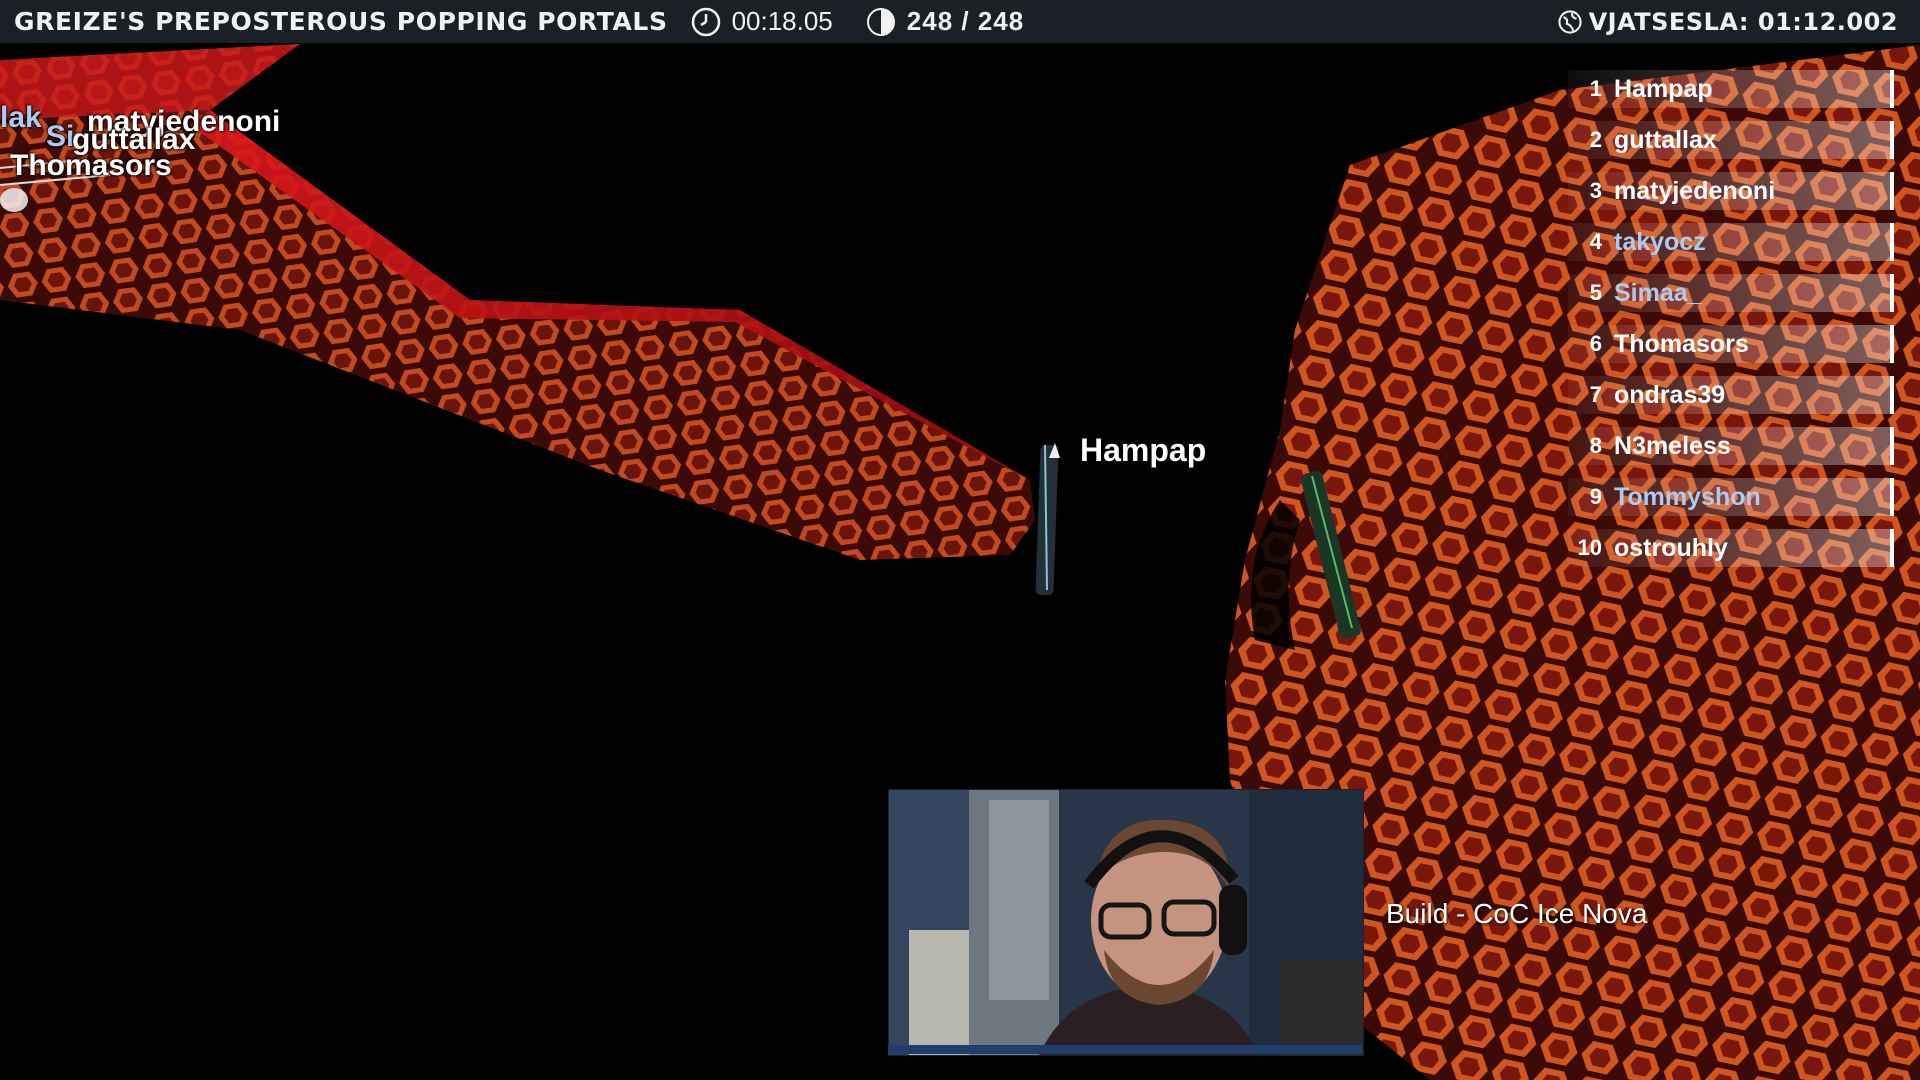  I want to click on globe-icon, so click(1569, 21).